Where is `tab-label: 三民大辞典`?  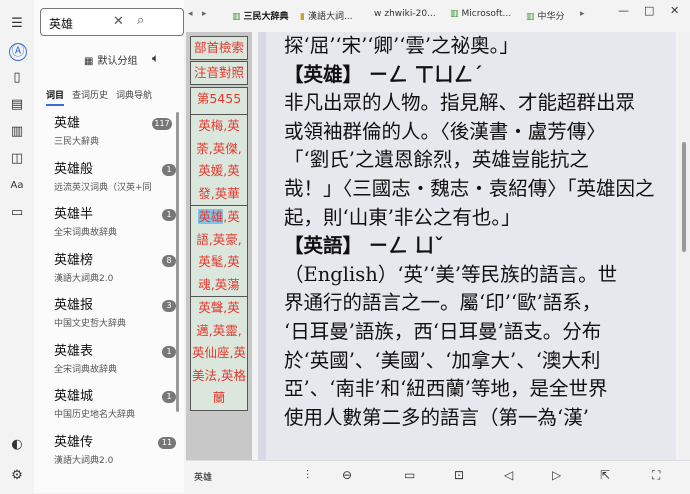 tab-label: 三民大辞典 is located at coordinates (266, 17).